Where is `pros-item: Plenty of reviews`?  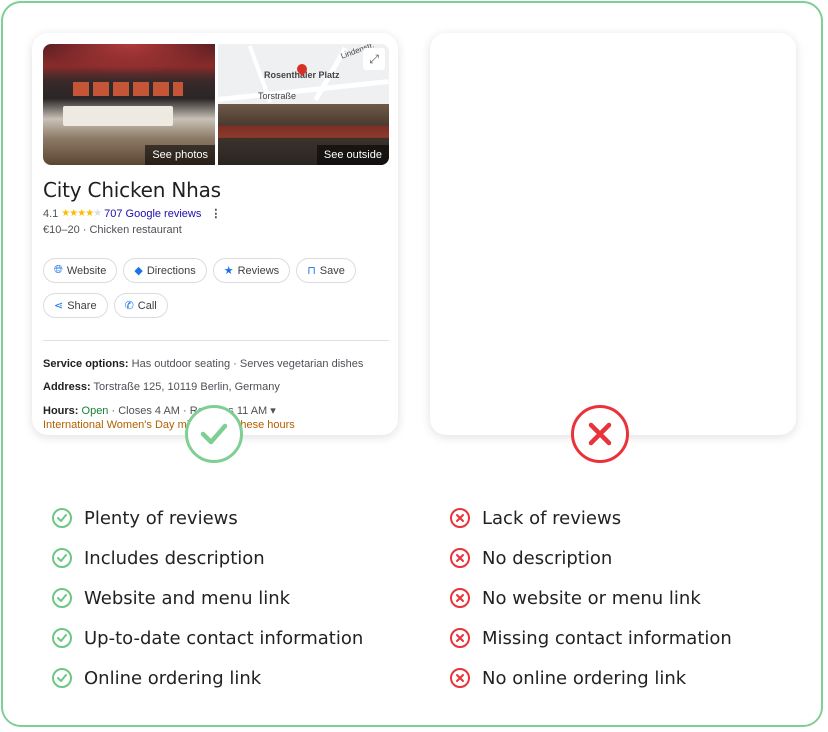 pros-item: Plenty of reviews is located at coordinates (207, 518).